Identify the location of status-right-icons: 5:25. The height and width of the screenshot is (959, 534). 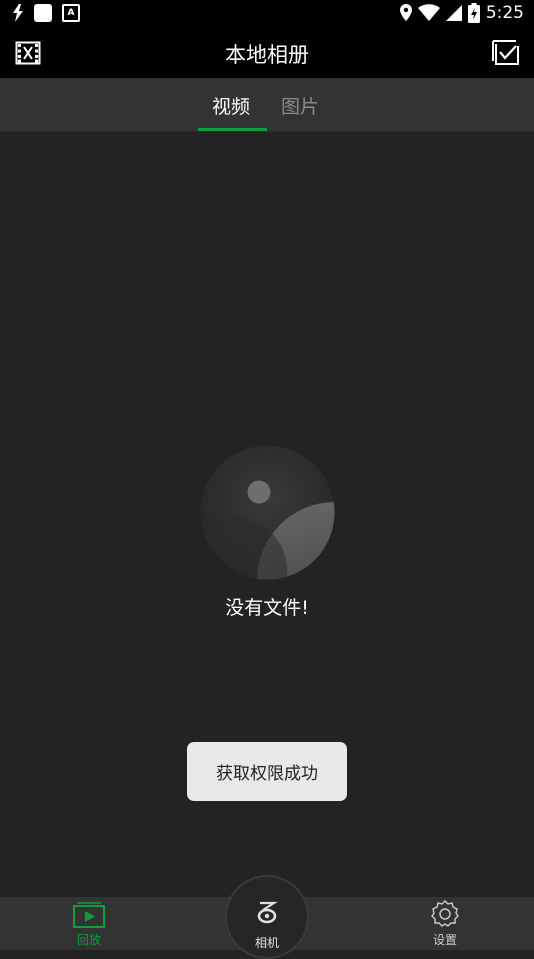
(461, 13).